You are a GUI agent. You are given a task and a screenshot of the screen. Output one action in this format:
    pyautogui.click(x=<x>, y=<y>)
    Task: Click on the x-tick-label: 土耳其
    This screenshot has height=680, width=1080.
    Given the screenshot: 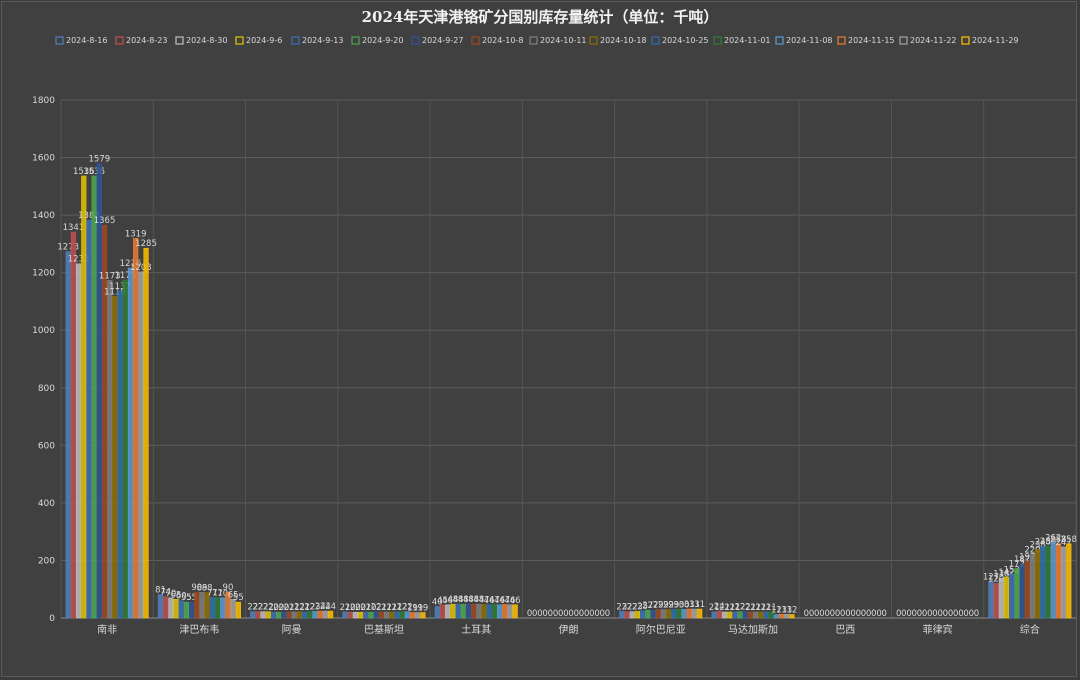 What is the action you would take?
    pyautogui.click(x=476, y=629)
    